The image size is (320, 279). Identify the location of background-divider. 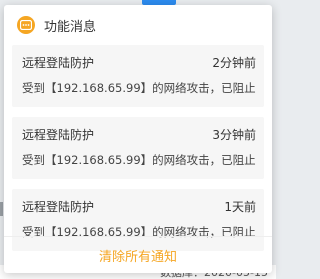
(1, 209).